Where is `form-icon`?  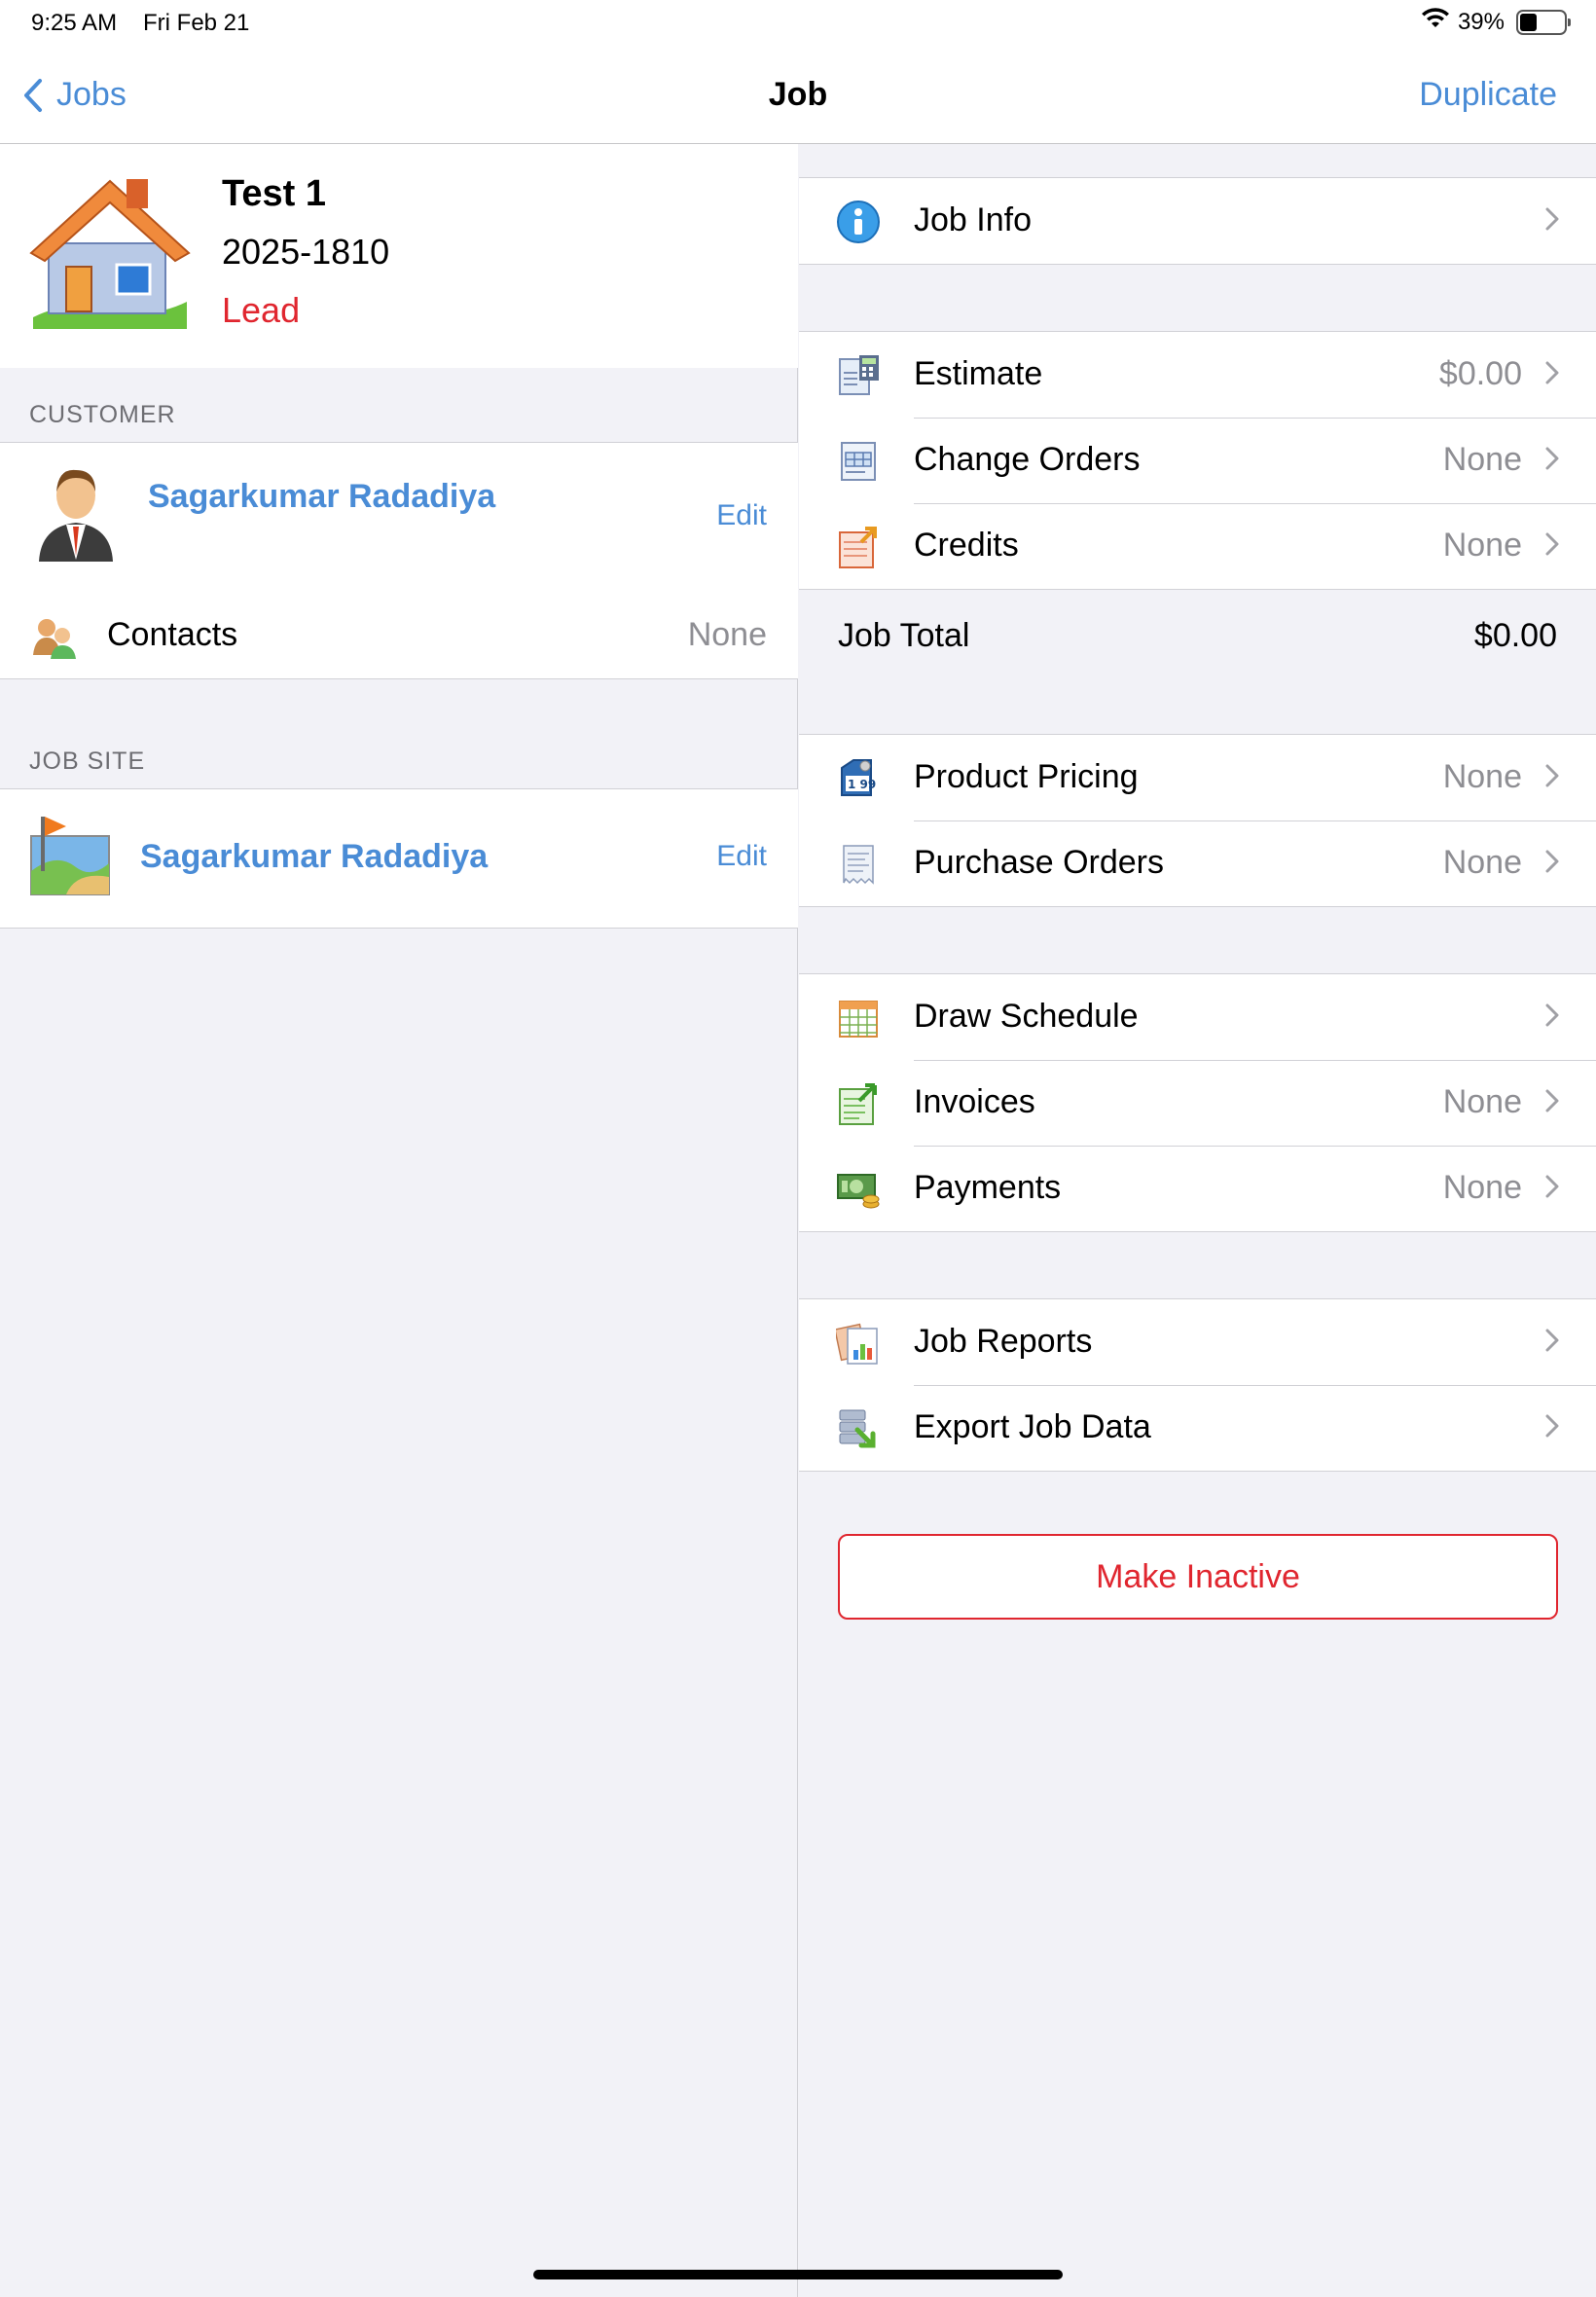
form-icon is located at coordinates (858, 461).